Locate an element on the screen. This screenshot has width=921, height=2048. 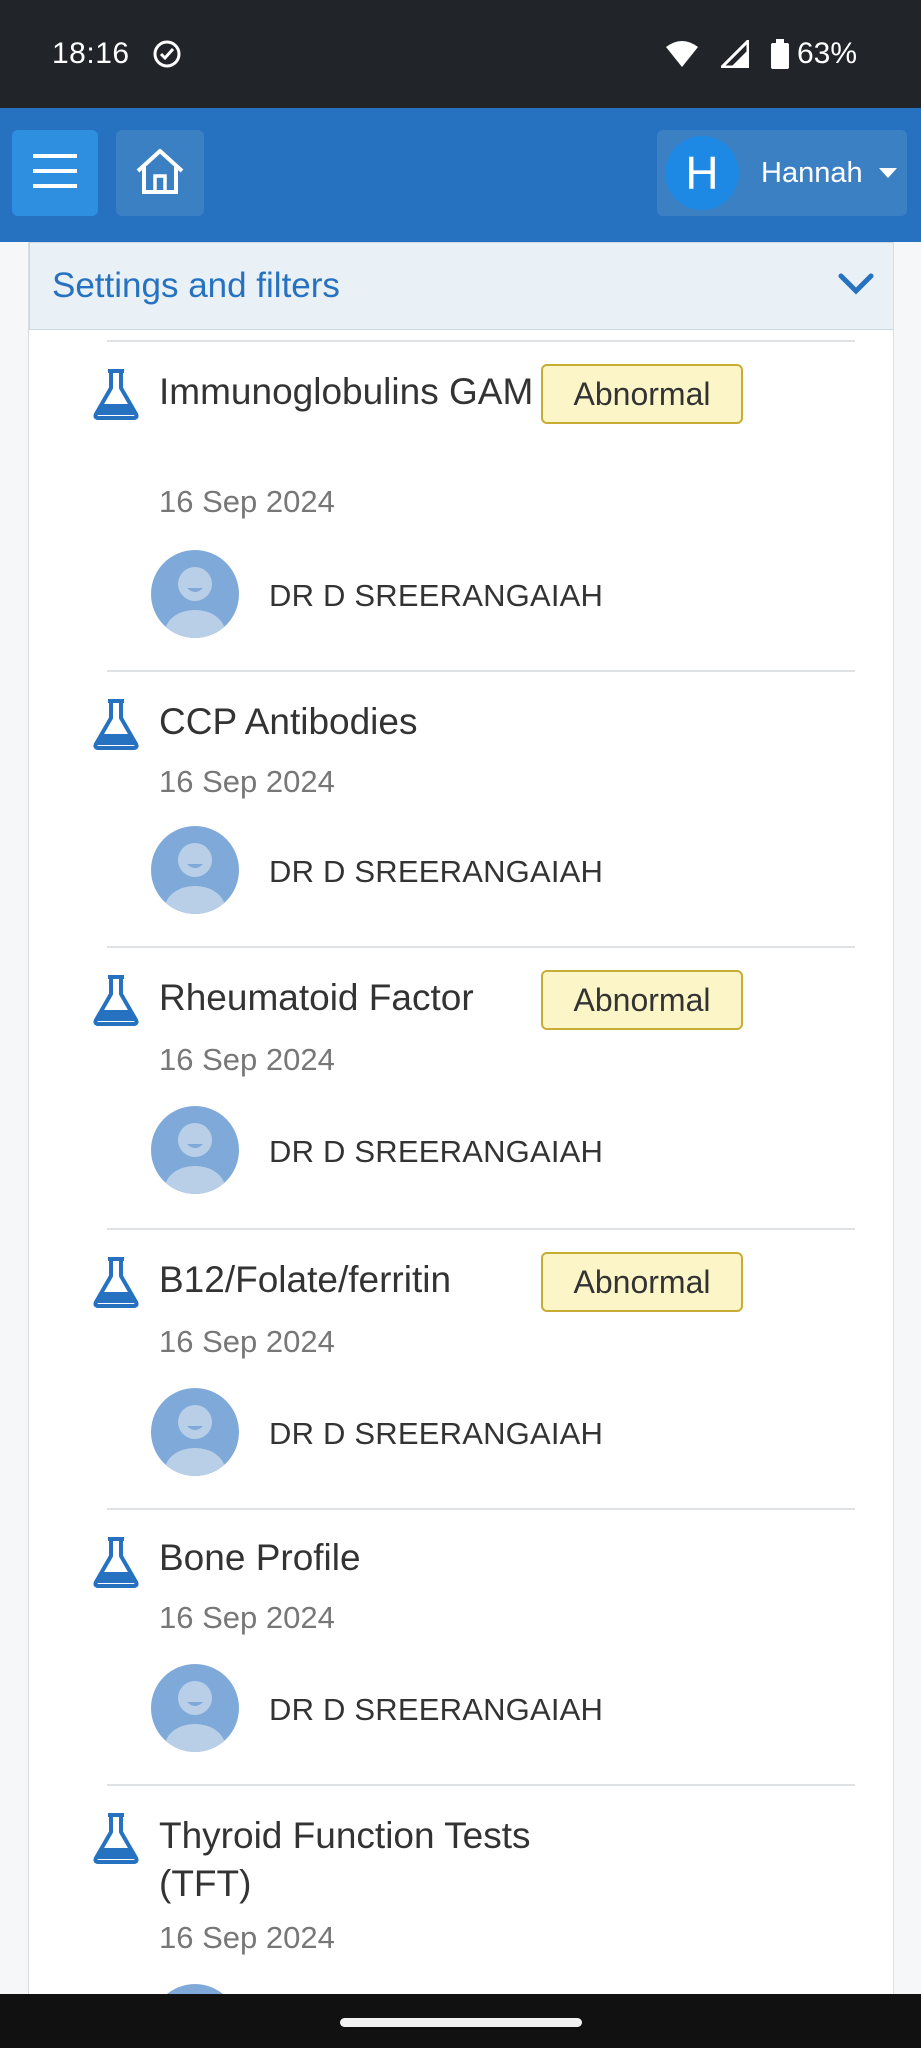
user-name: Hannah is located at coordinates (812, 172).